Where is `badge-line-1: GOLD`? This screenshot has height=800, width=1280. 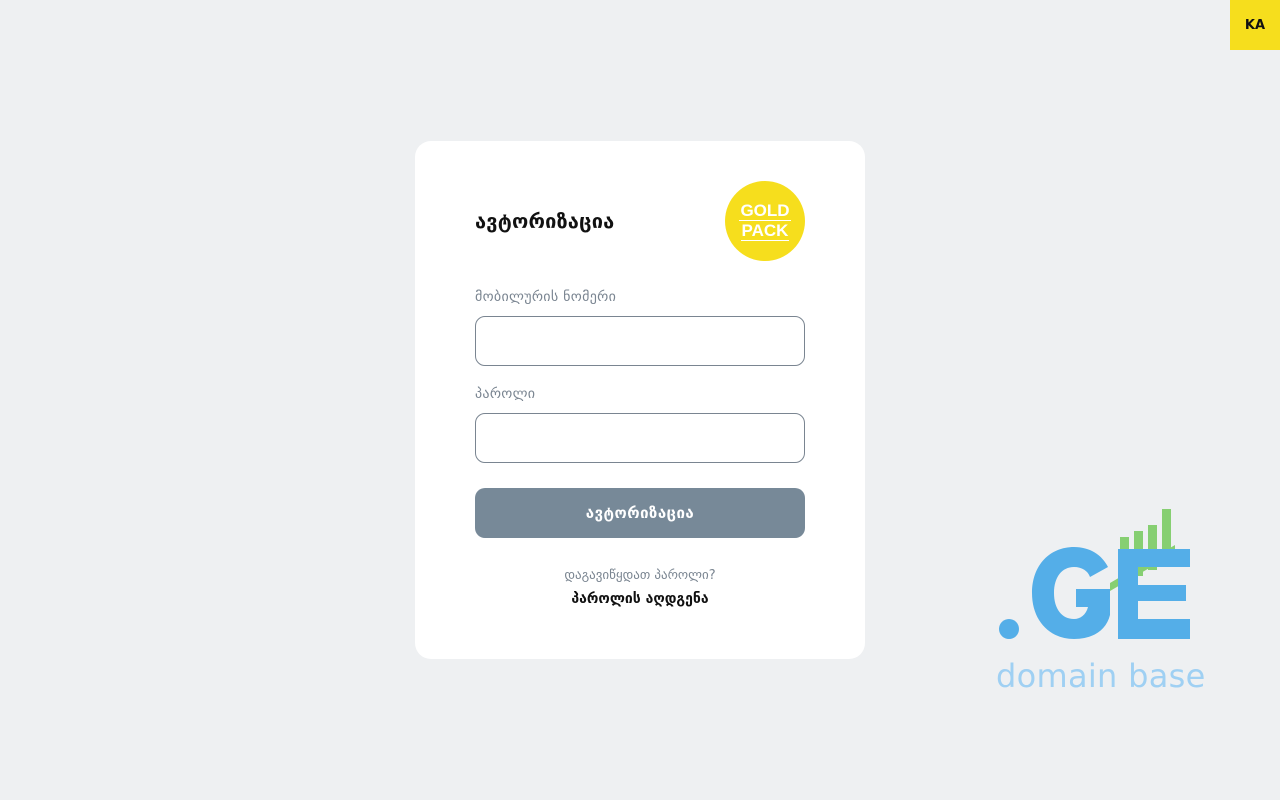
badge-line-1: GOLD is located at coordinates (765, 211).